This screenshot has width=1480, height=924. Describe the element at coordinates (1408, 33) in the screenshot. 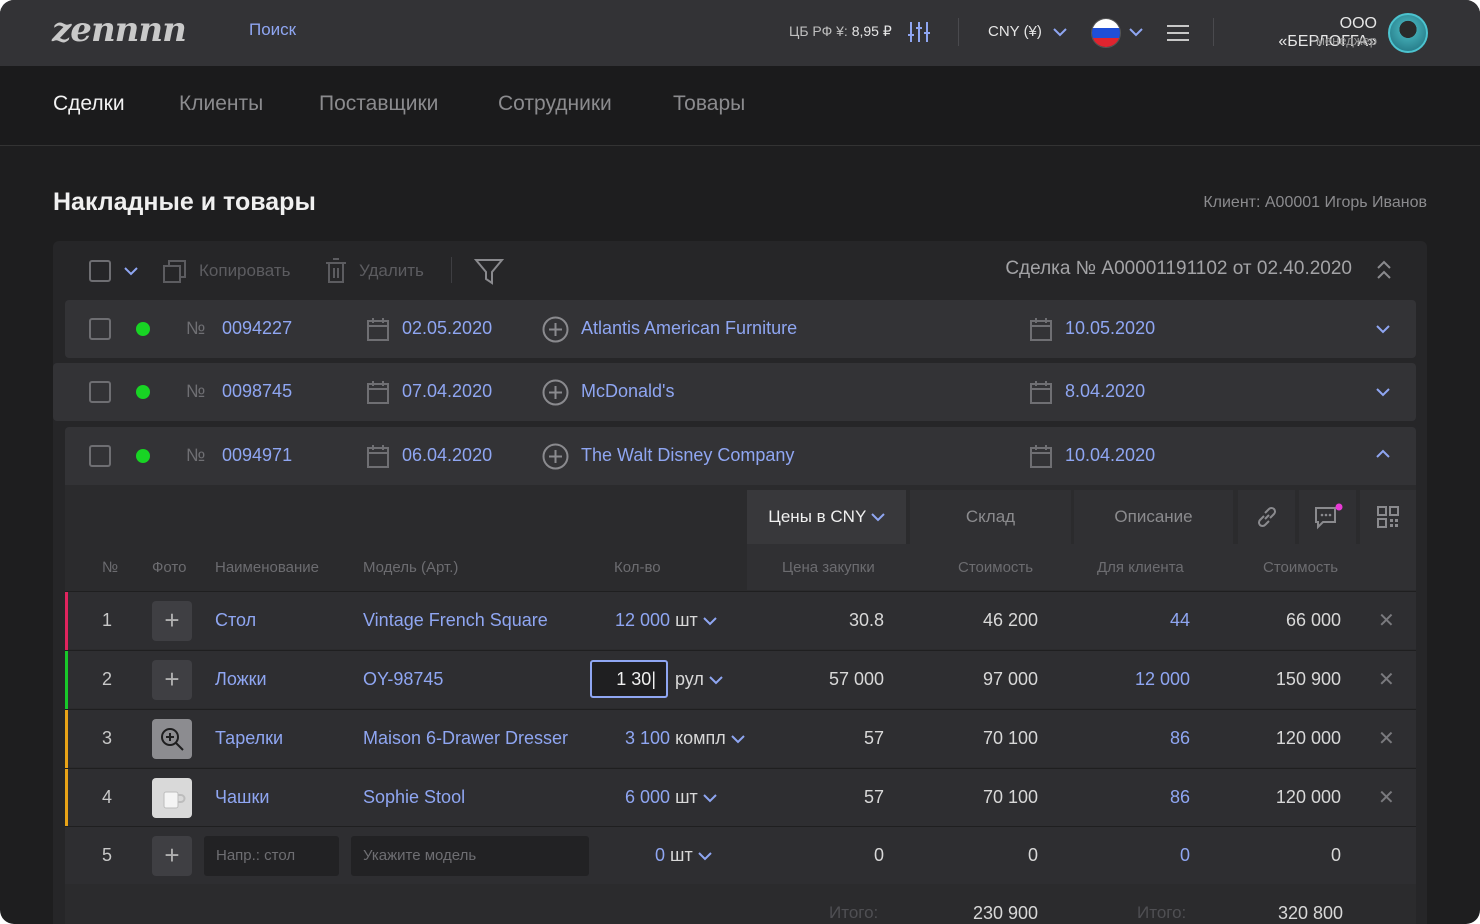

I see `avatar` at that location.